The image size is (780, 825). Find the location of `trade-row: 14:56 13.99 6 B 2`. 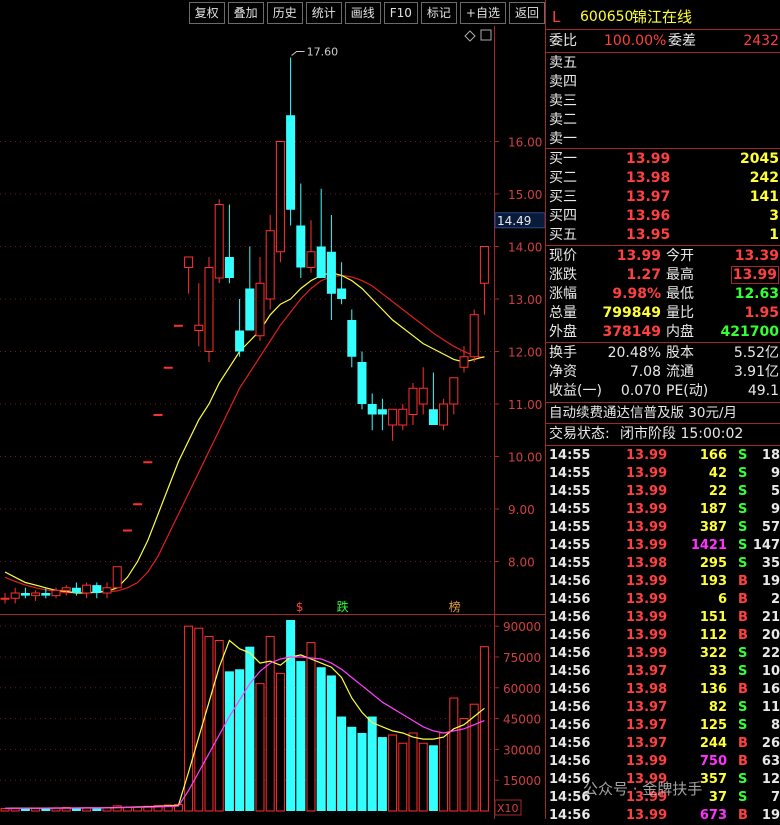

trade-row: 14:56 13.99 6 B 2 is located at coordinates (663, 600).